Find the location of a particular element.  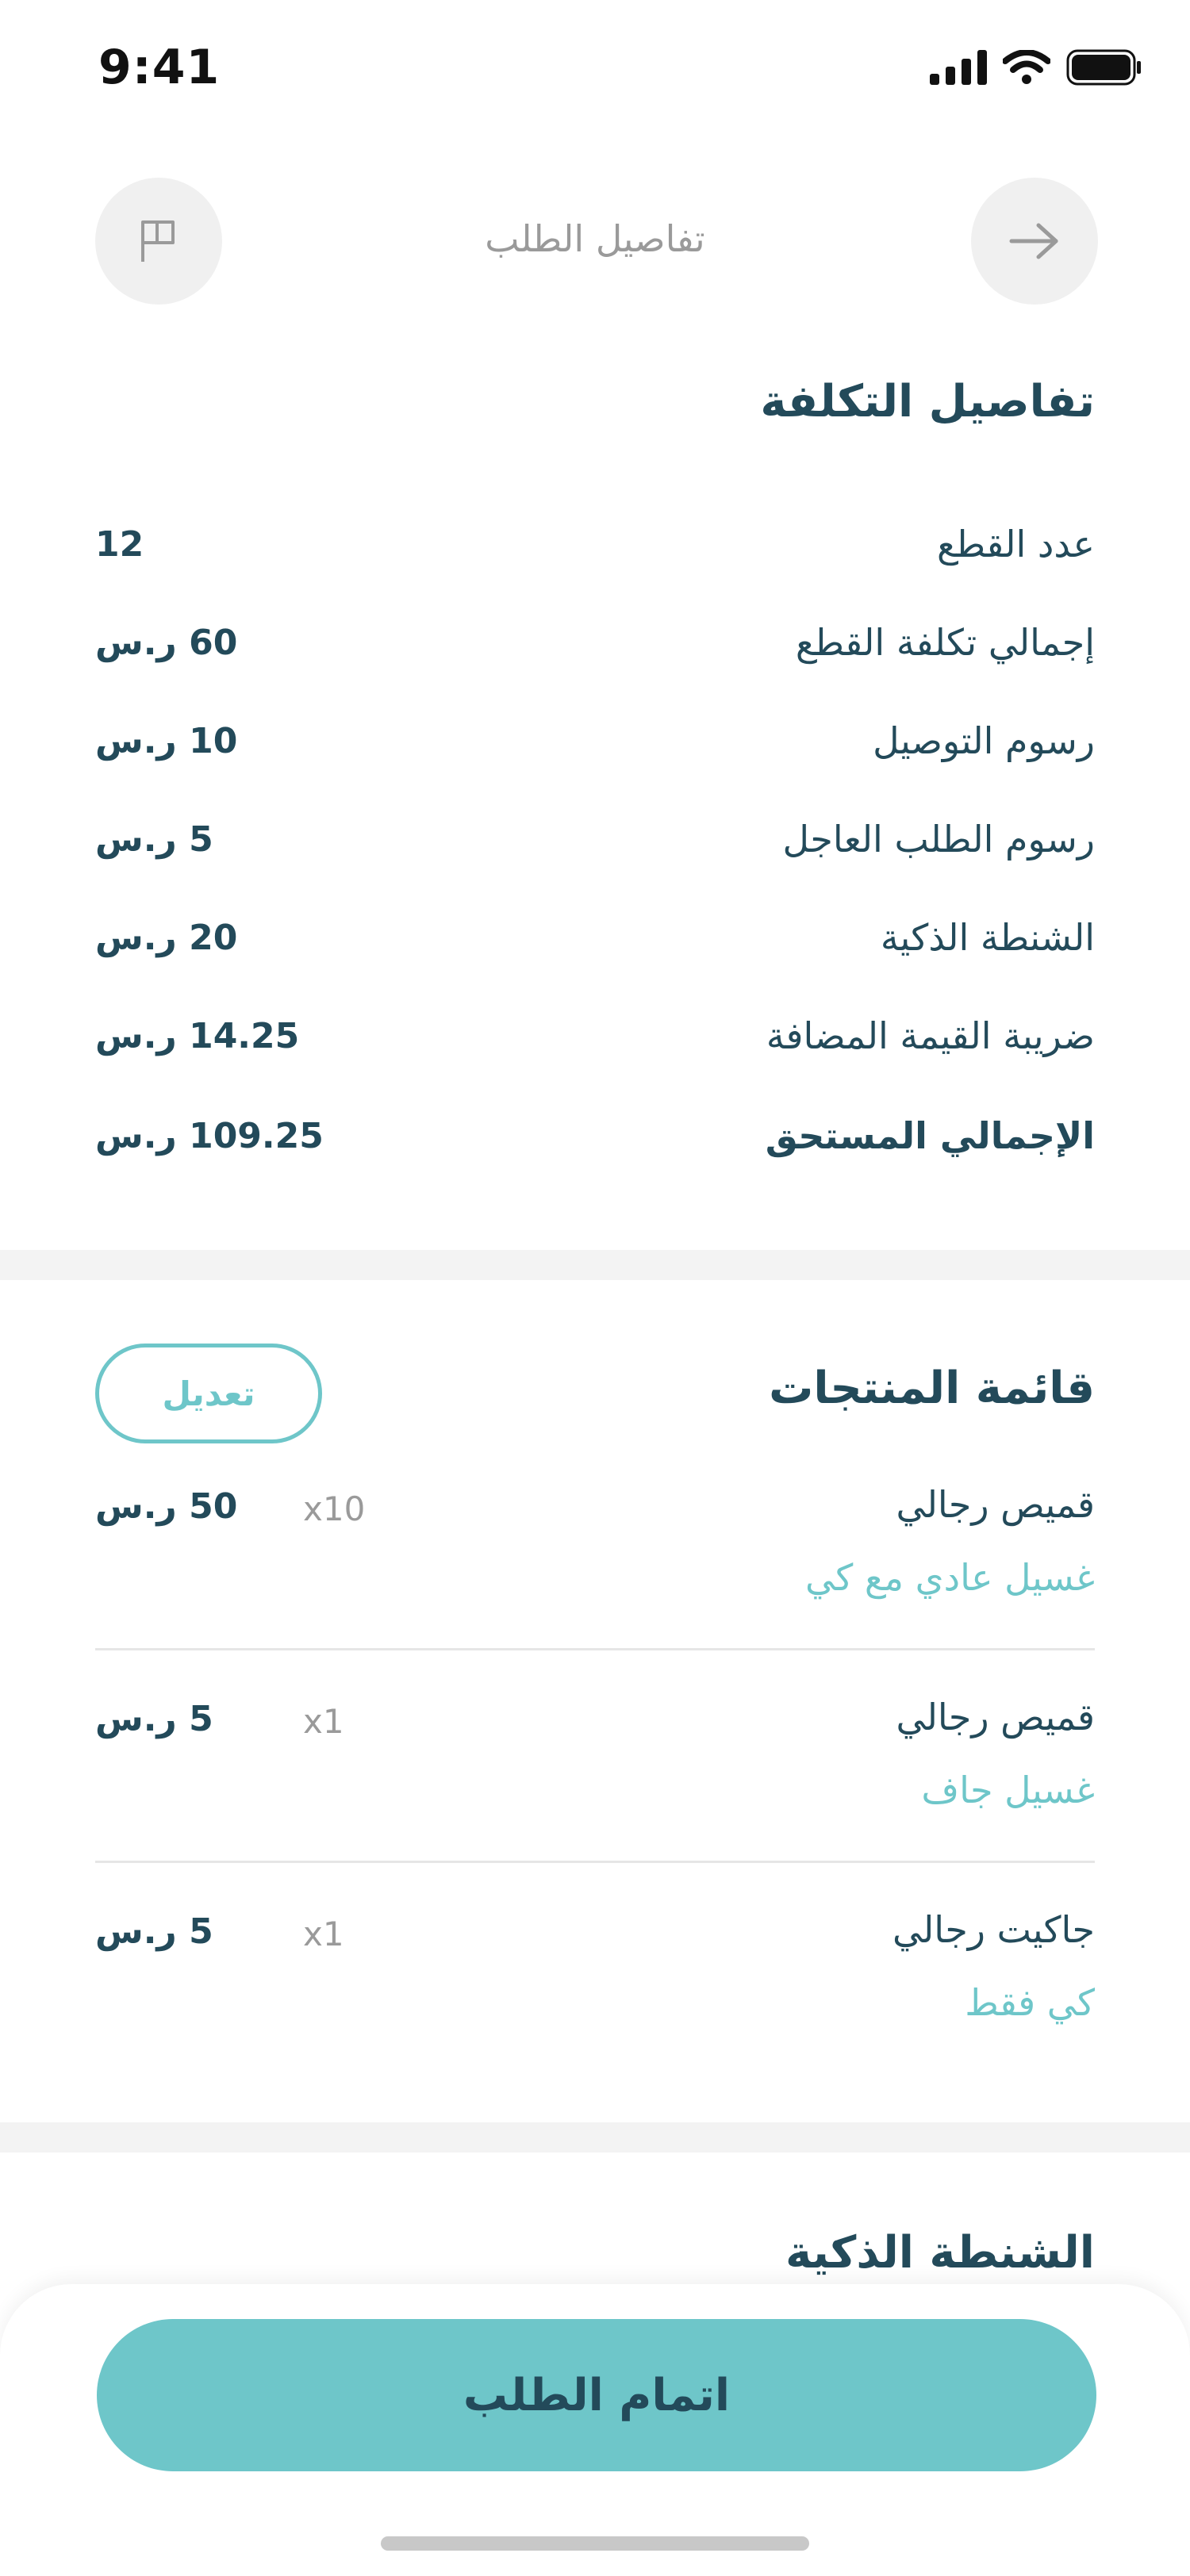

cost-label: الإجمالي المستحق is located at coordinates (930, 1136).